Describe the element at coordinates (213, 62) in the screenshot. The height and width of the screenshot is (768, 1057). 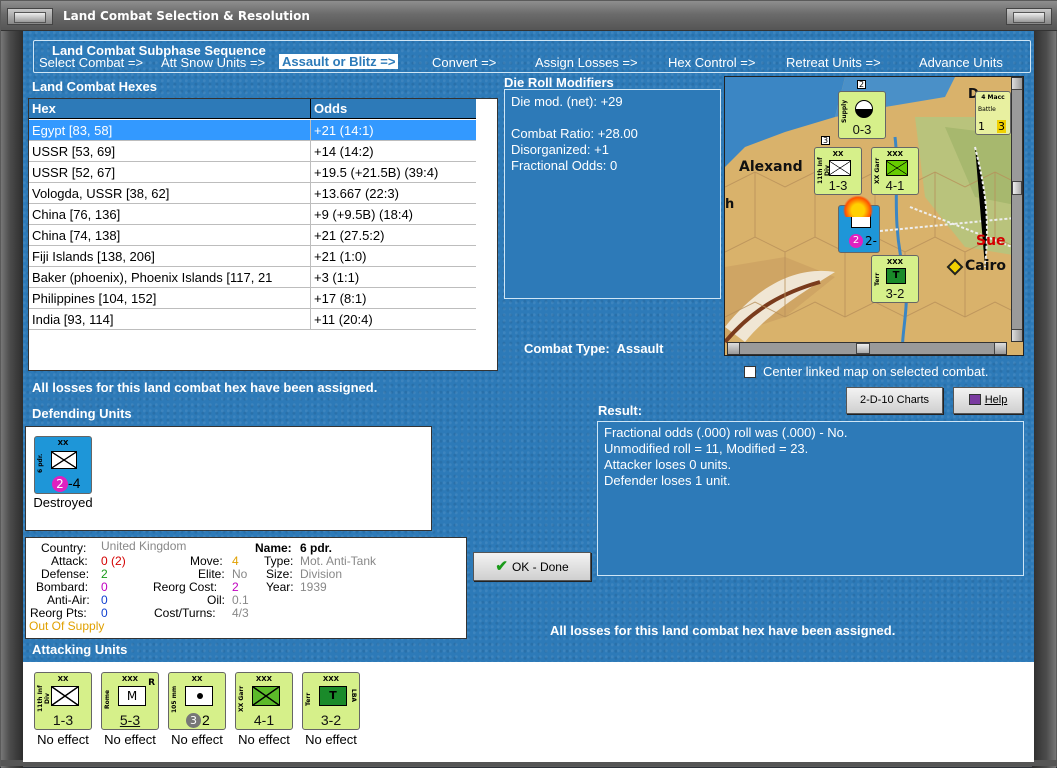
I see `step-att-snow-units: Att Snow Units =>` at that location.